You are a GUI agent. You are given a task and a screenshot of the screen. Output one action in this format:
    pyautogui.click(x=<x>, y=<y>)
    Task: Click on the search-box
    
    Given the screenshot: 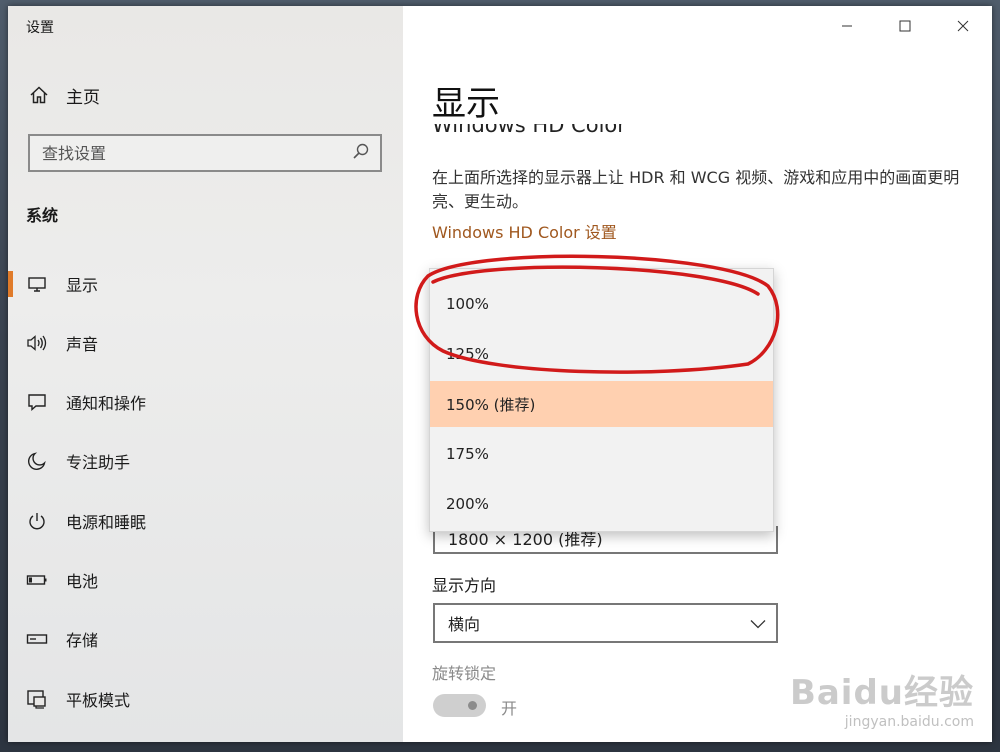 What is the action you would take?
    pyautogui.click(x=205, y=153)
    